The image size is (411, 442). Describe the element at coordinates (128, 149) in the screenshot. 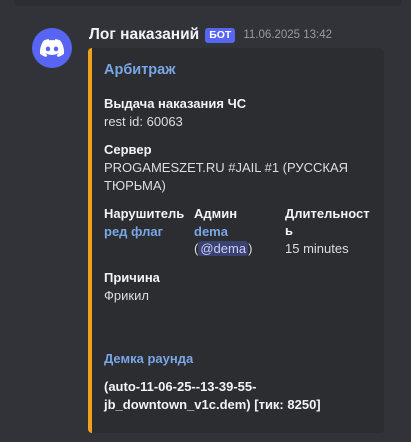

I see `field-server-name: Сервер` at that location.